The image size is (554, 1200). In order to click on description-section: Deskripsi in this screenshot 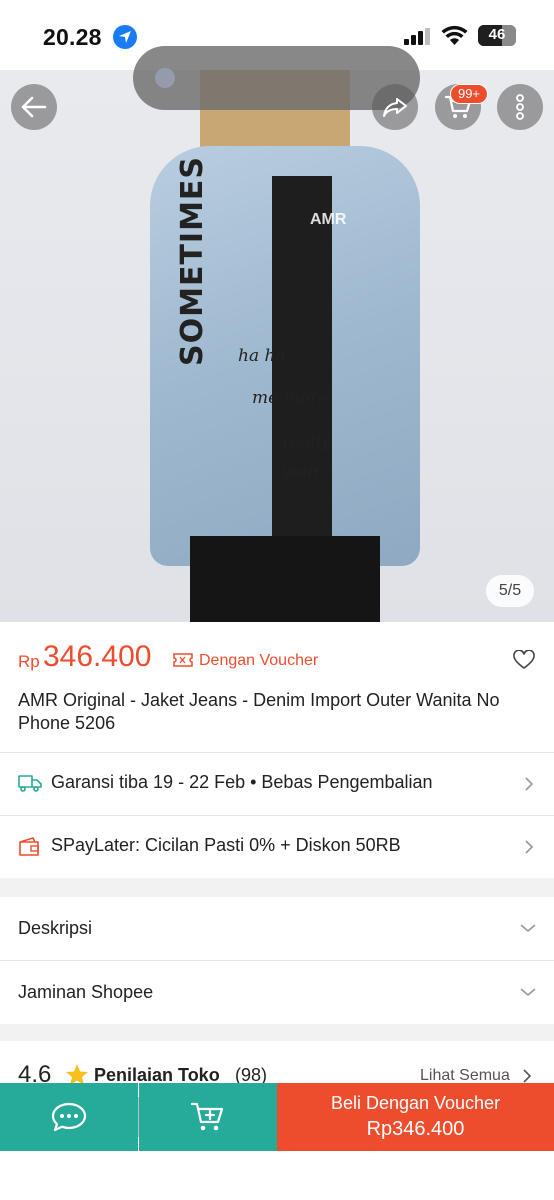, I will do `click(277, 928)`.